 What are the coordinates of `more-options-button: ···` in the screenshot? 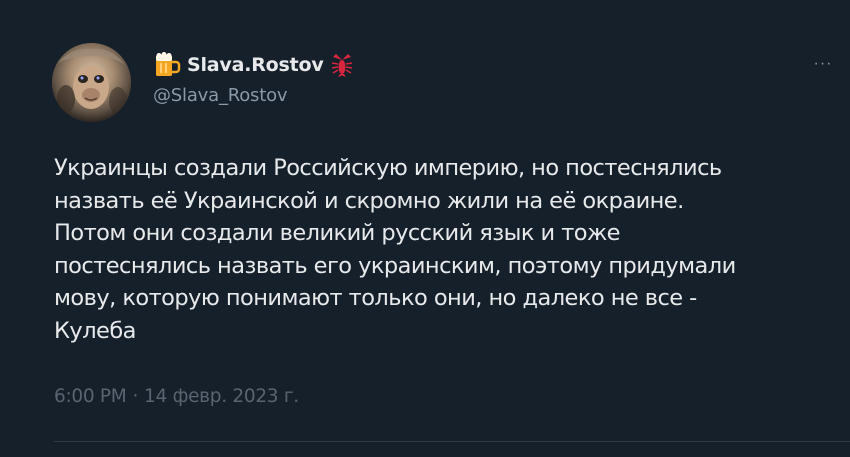 It's located at (823, 64).